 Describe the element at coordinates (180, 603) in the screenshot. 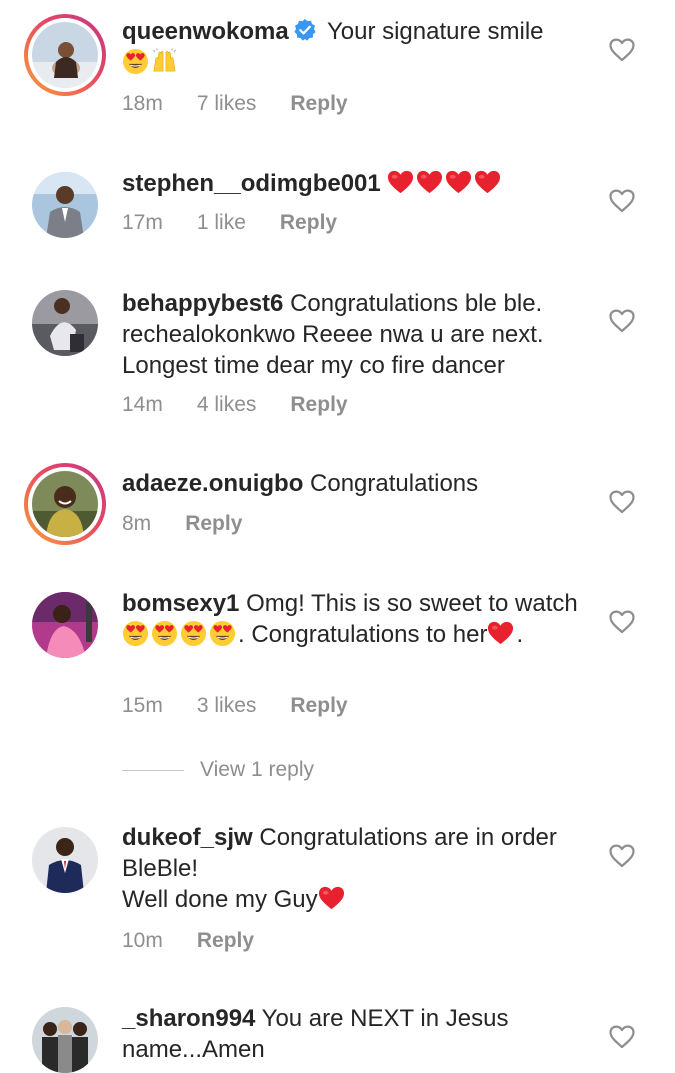

I see `username: bomsexy1` at that location.